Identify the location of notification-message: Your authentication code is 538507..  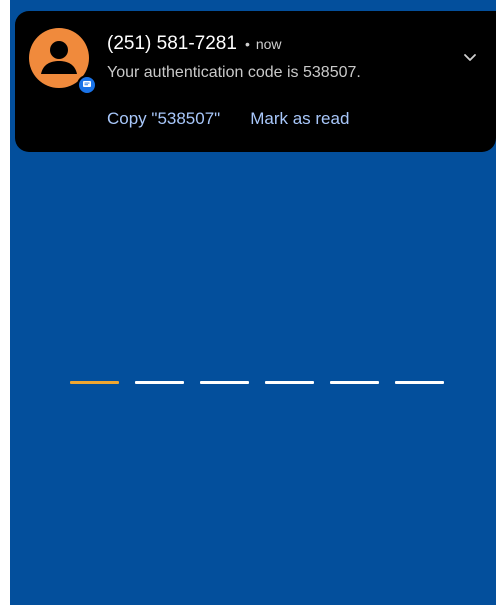
(234, 72).